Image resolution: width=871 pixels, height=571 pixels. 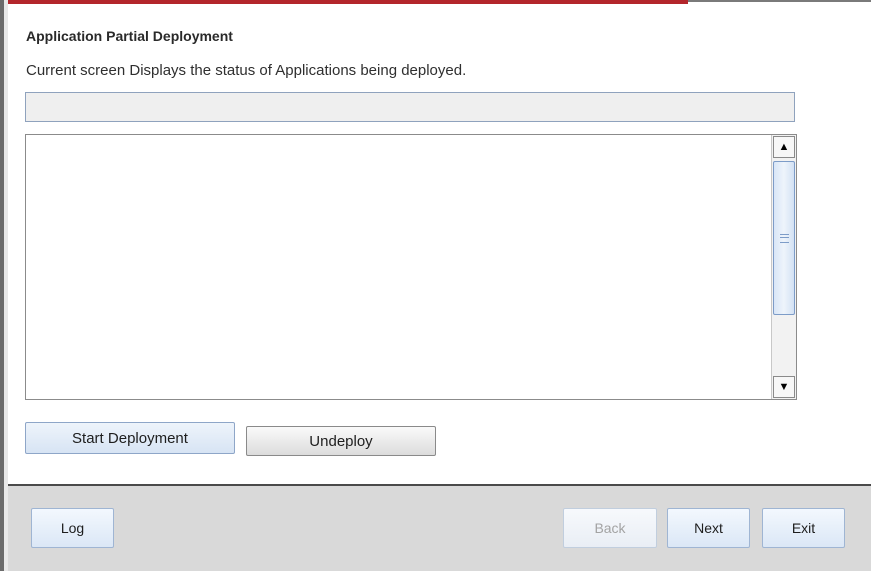 I want to click on top-border, so click(x=779, y=1).